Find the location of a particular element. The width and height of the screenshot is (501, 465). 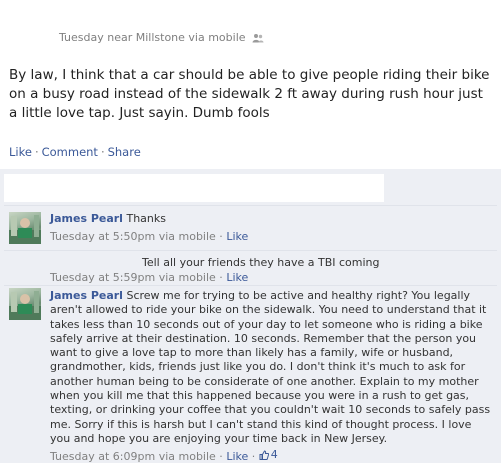

comment-text: Thanks is located at coordinates (146, 218).